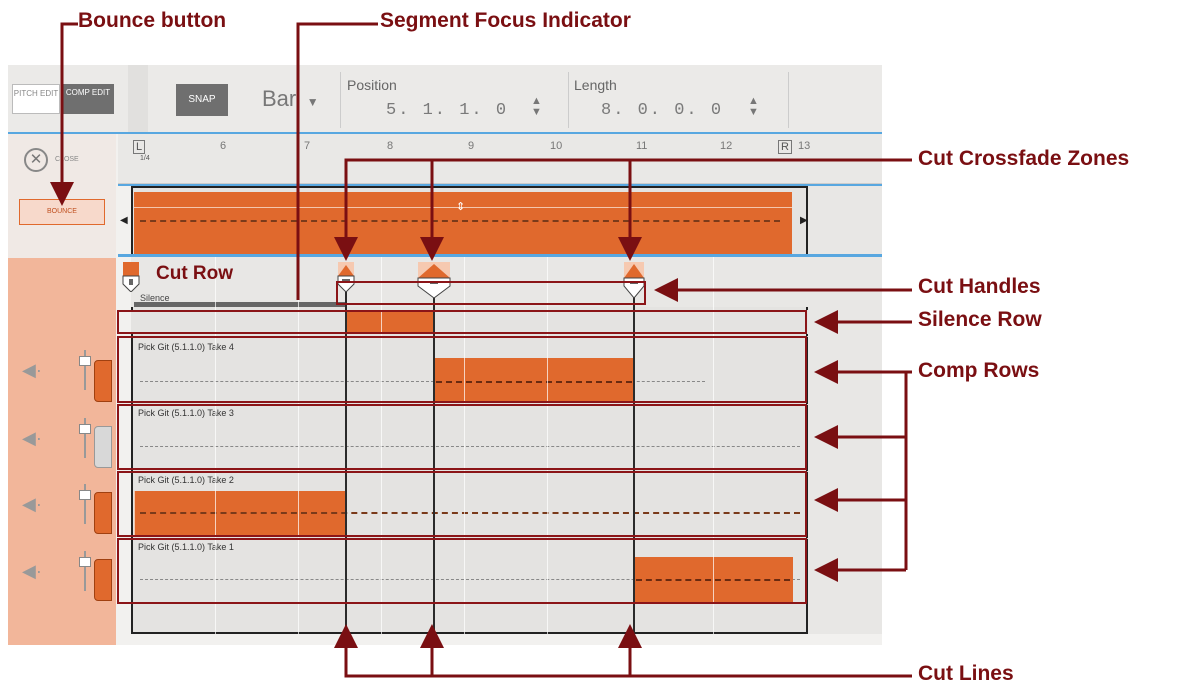 The height and width of the screenshot is (690, 1187). Describe the element at coordinates (1024, 158) in the screenshot. I see `callout-cut-crossfade-zones: Cut Crossfade Zones` at that location.